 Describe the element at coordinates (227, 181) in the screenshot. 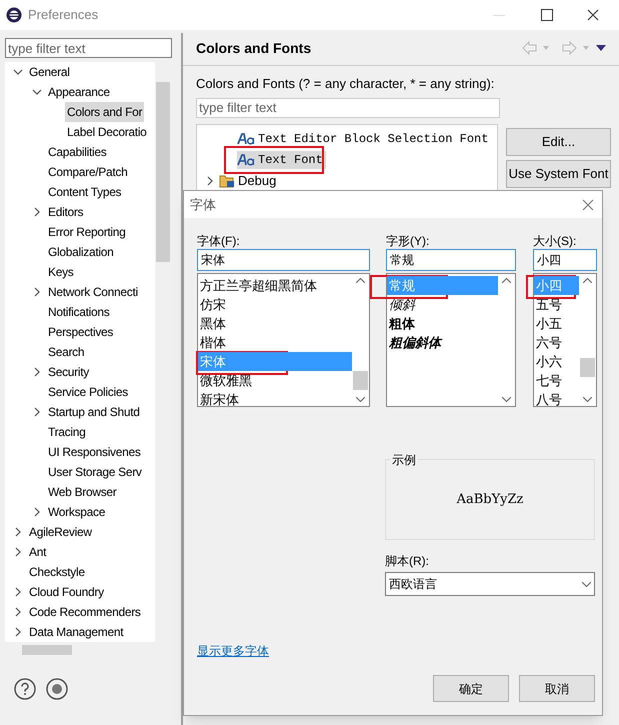

I see `folder-icon` at that location.